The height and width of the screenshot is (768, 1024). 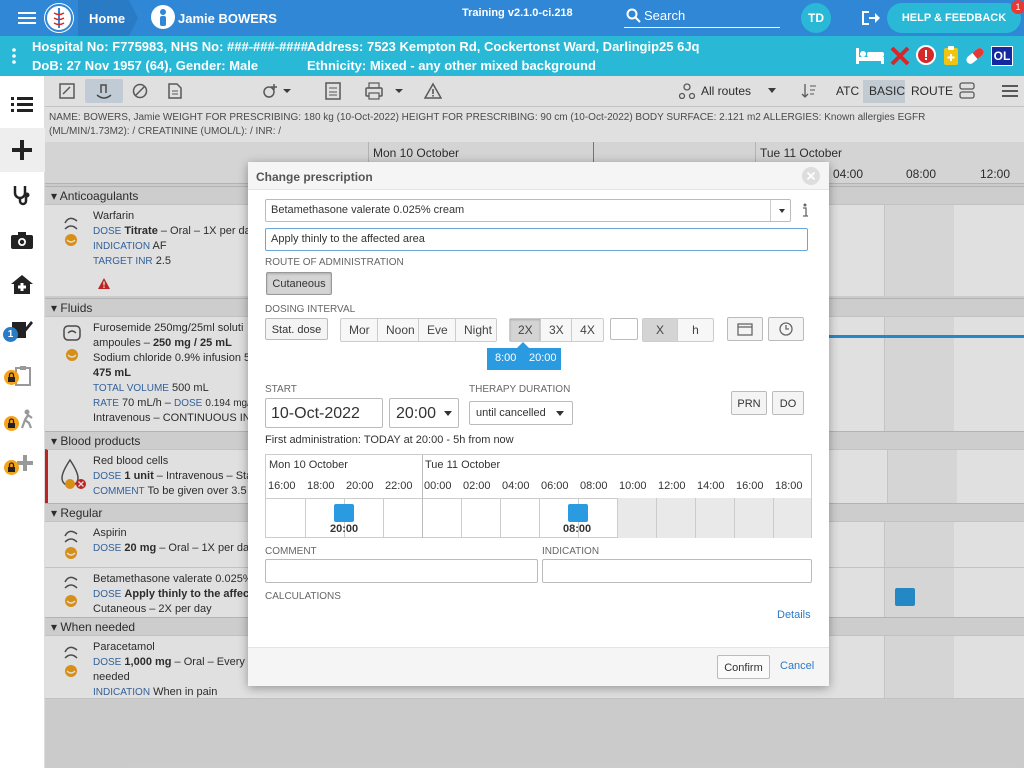 I want to click on prn-label: PRN, so click(x=749, y=404).